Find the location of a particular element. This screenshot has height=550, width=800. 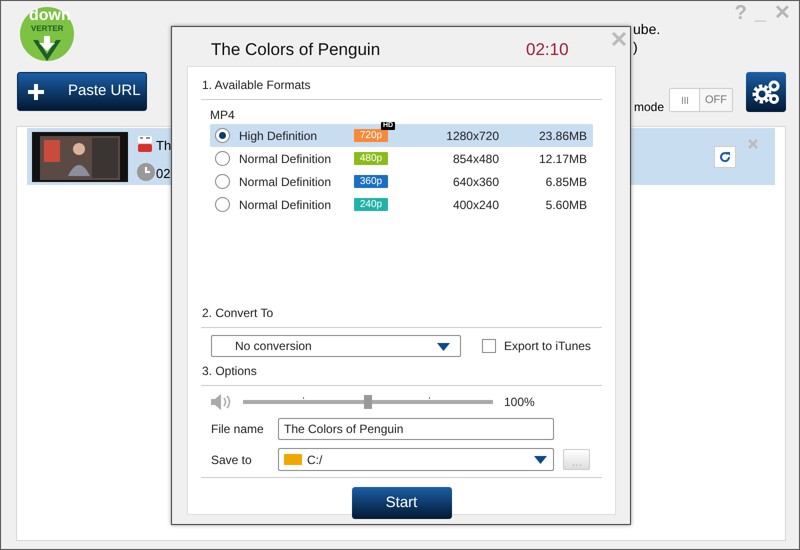

slider-thumb is located at coordinates (368, 402).